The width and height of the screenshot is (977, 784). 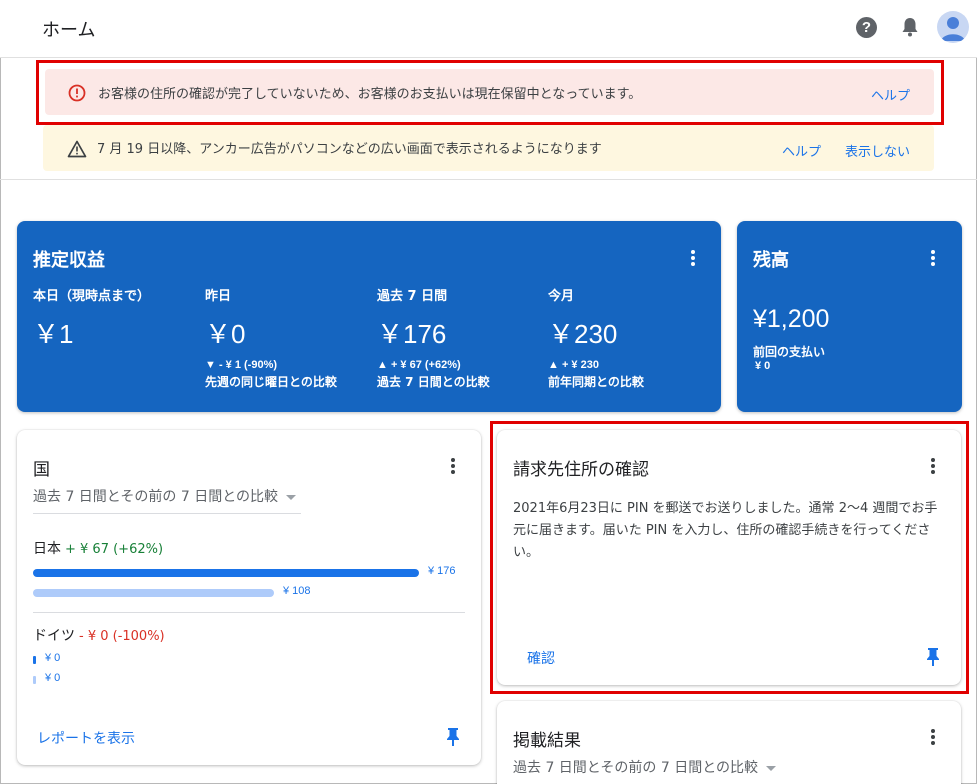 What do you see at coordinates (561, 296) in the screenshot?
I see `metric-label: 今月` at bounding box center [561, 296].